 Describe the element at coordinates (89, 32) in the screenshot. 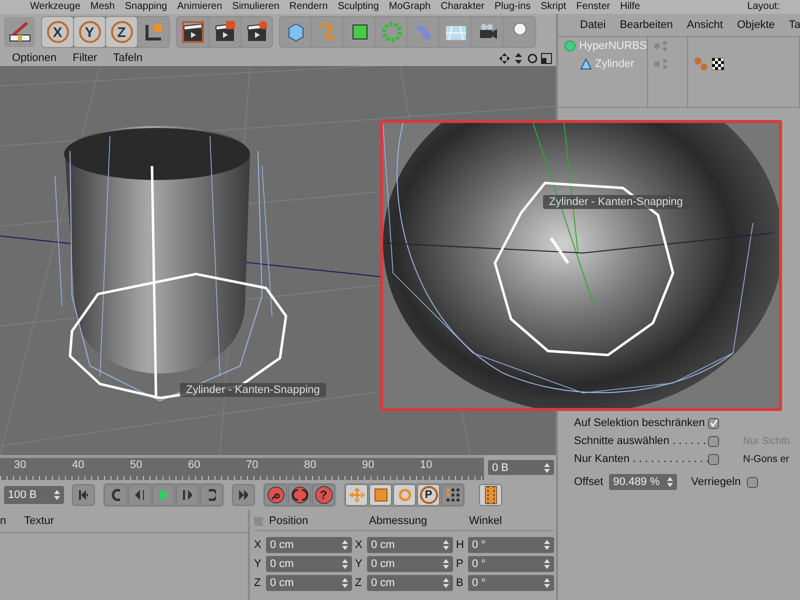

I see `axis-toggle: Y` at that location.